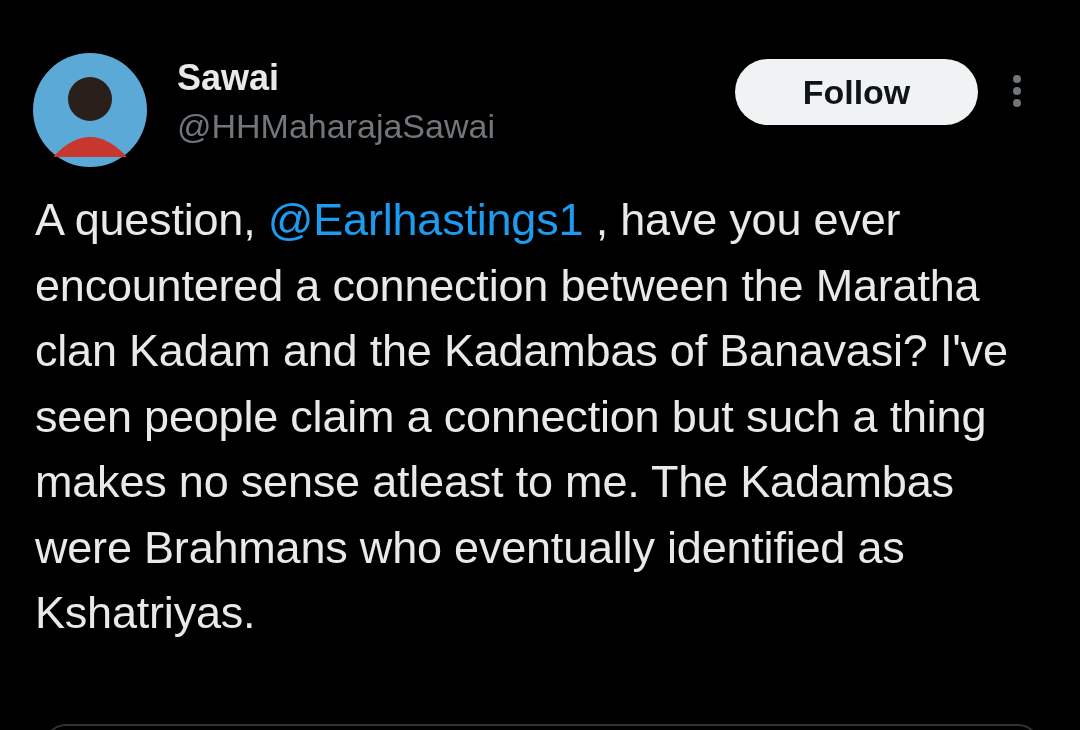 The image size is (1080, 730). What do you see at coordinates (856, 92) in the screenshot?
I see `follow-button: Follow` at bounding box center [856, 92].